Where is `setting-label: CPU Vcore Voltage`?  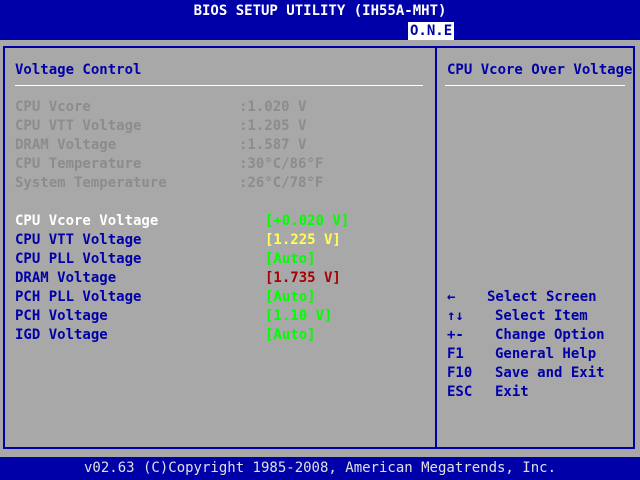
setting-label: CPU Vcore Voltage is located at coordinates (87, 221).